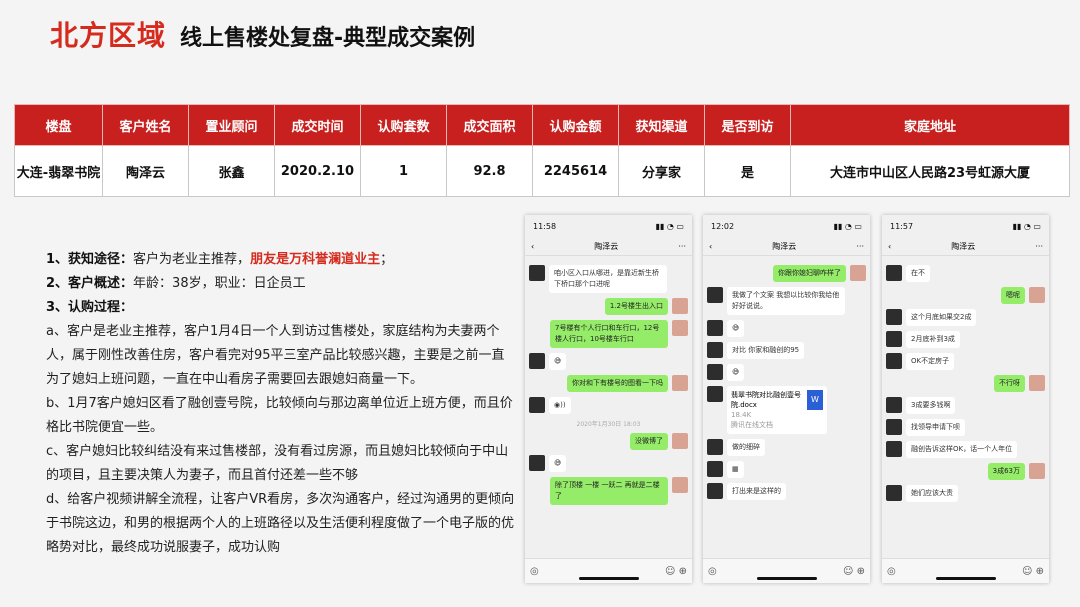  Describe the element at coordinates (489, 171) in the screenshot. I see `table-cell: 92.8` at that location.